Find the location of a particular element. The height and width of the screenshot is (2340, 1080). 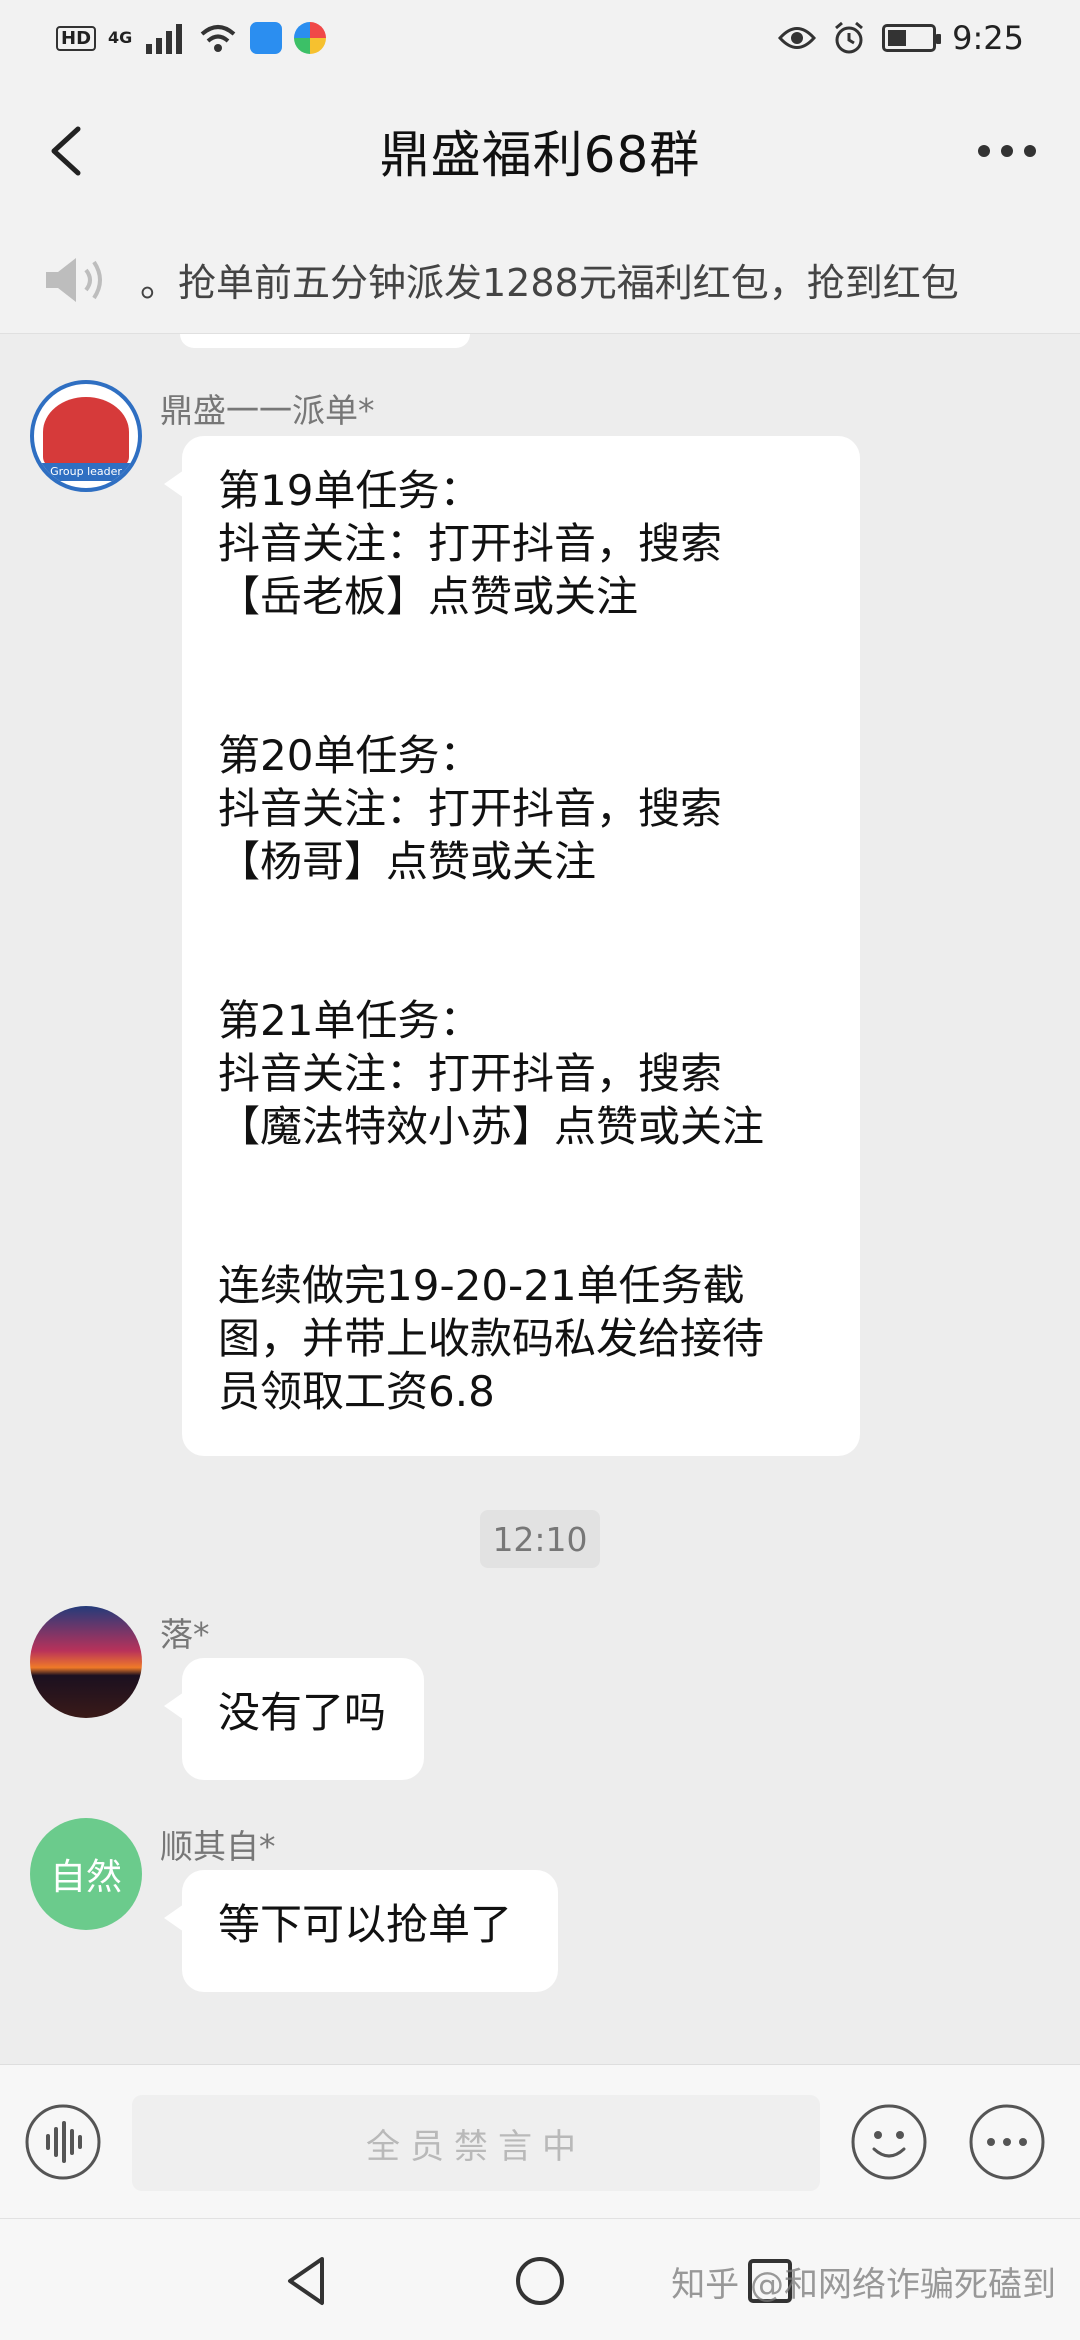

smiley-icon is located at coordinates (889, 2142).